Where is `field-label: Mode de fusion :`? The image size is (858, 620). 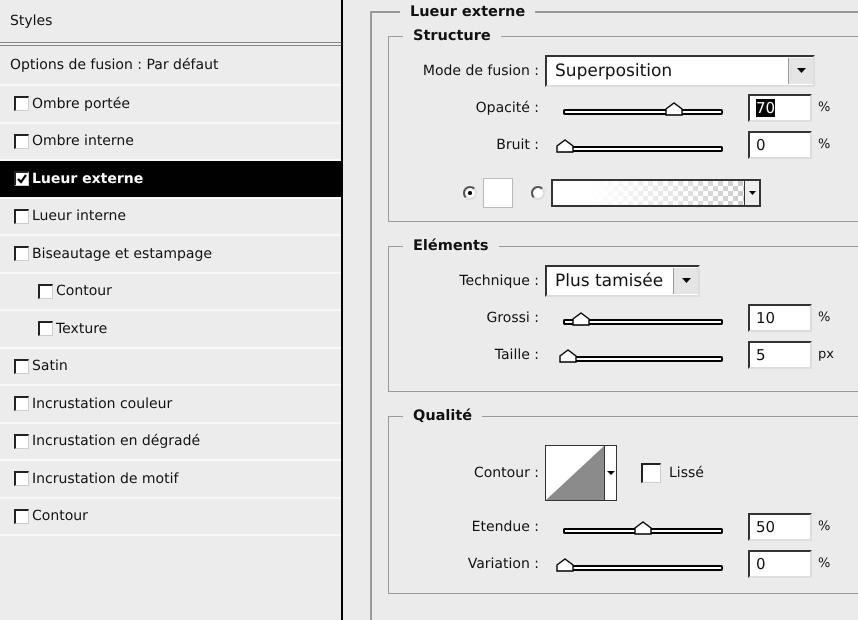
field-label: Mode de fusion : is located at coordinates (481, 70).